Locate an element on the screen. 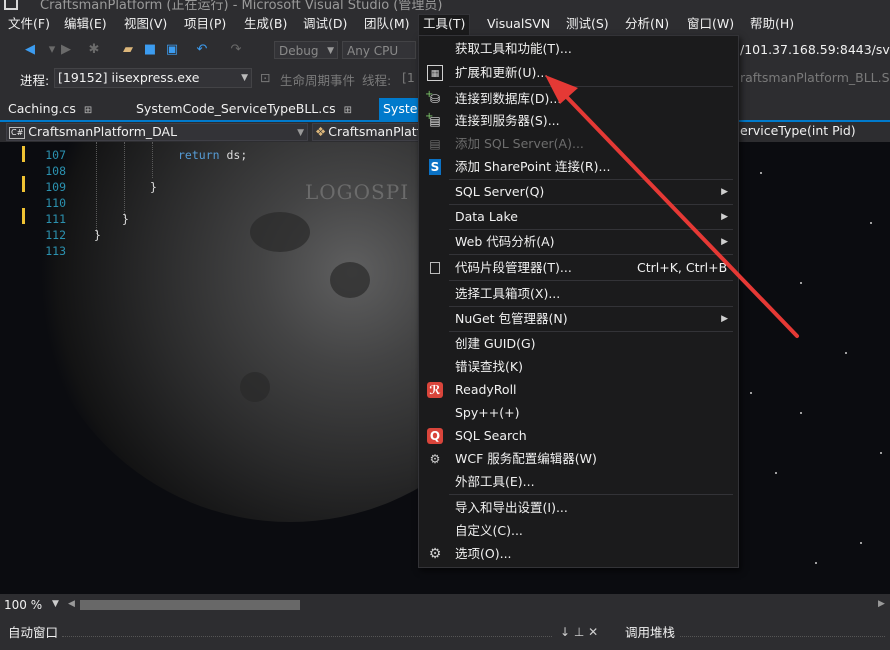 The width and height of the screenshot is (890, 650). menu-item-readyroll: ℛ ReadyRoll is located at coordinates (578, 390).